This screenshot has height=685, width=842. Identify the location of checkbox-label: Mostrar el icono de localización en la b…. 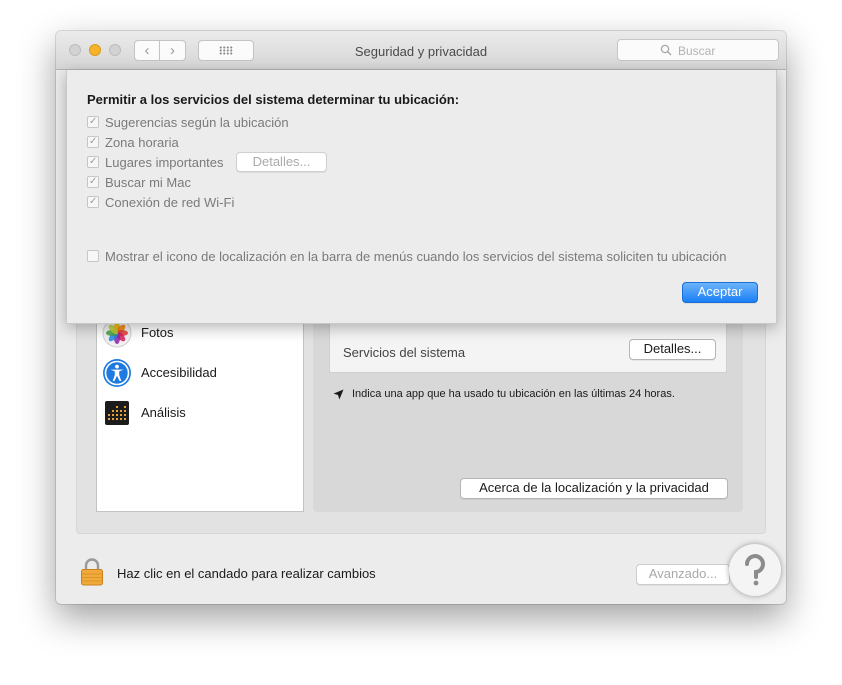
(416, 256).